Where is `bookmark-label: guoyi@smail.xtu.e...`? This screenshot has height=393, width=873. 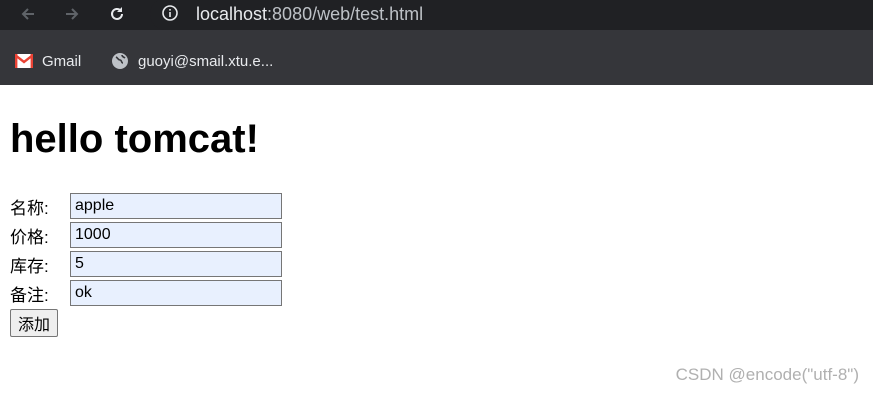
bookmark-label: guoyi@smail.xtu.e... is located at coordinates (206, 61).